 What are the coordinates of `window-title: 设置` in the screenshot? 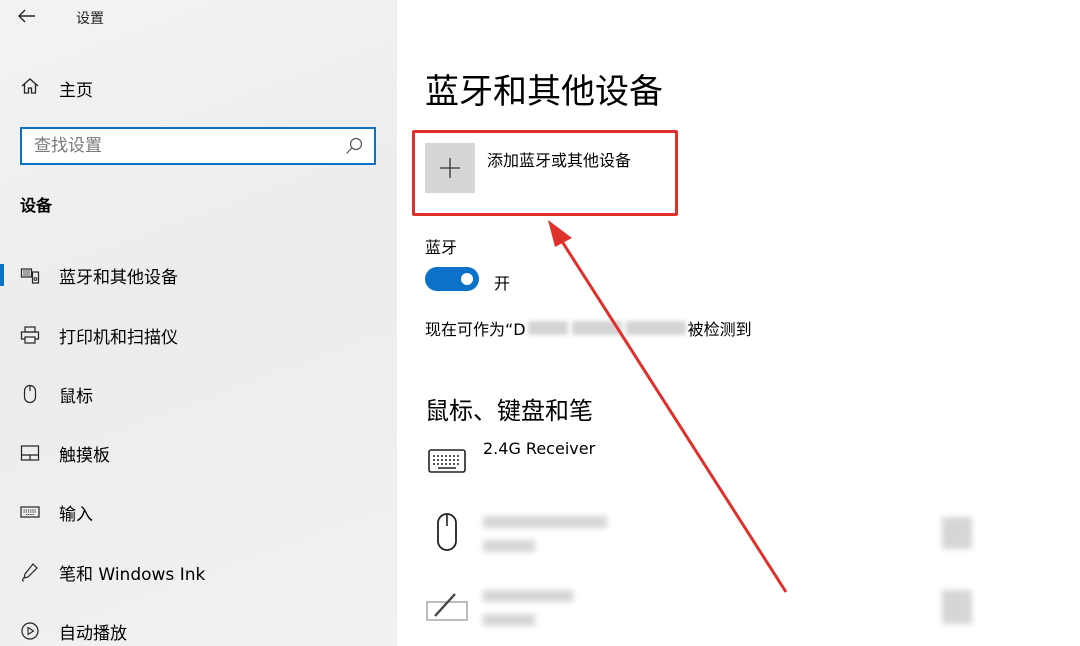 It's located at (90, 19).